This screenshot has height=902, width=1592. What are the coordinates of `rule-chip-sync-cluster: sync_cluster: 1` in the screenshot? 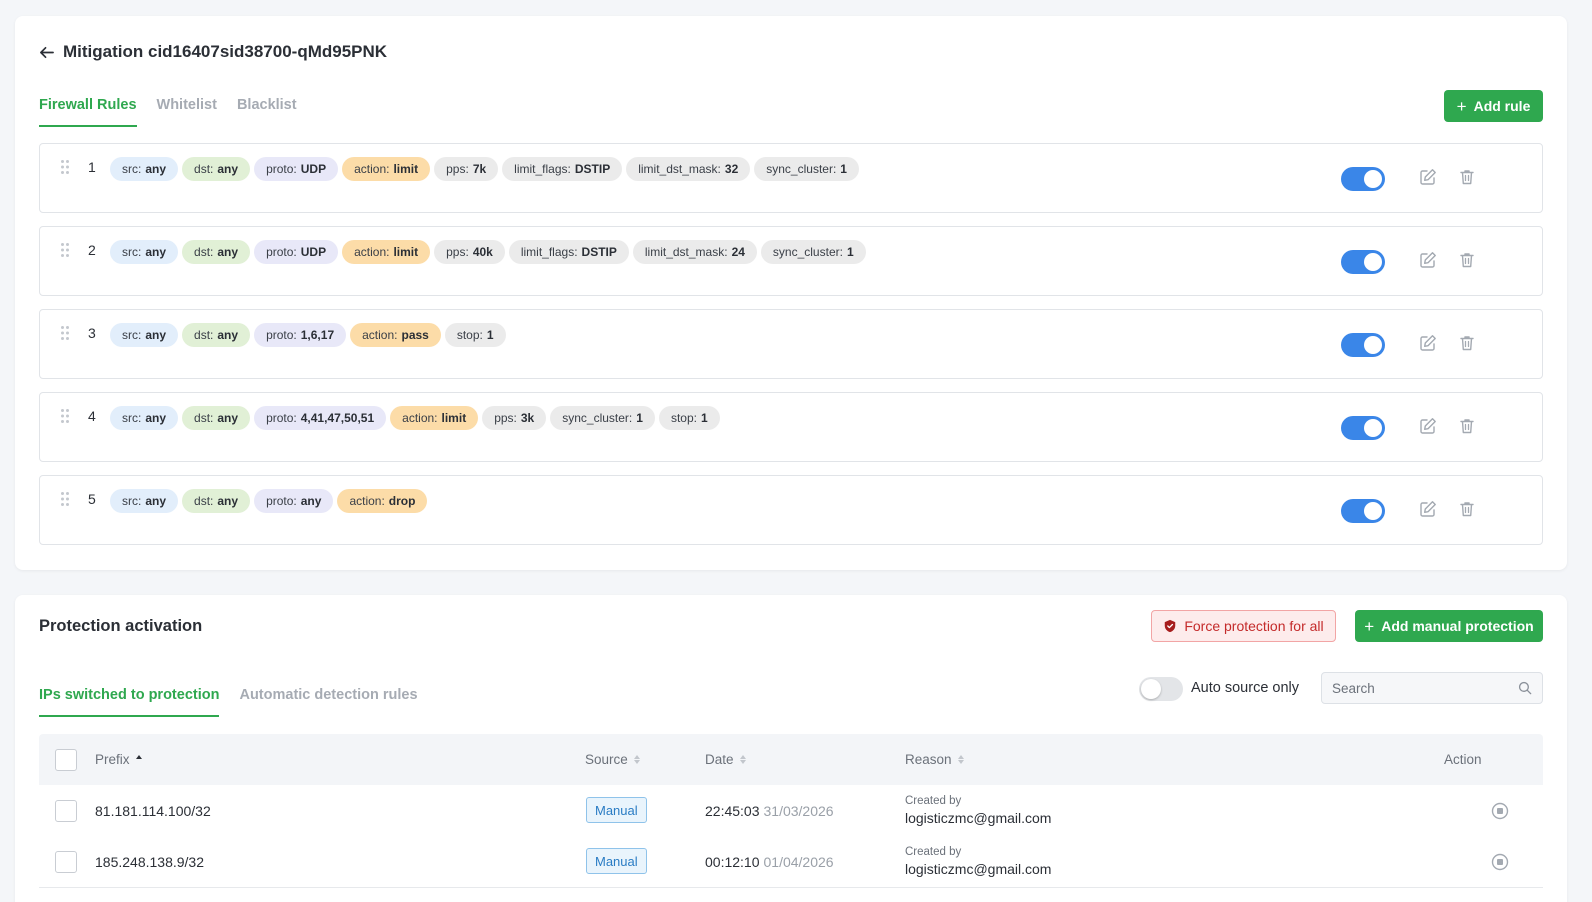 It's located at (806, 169).